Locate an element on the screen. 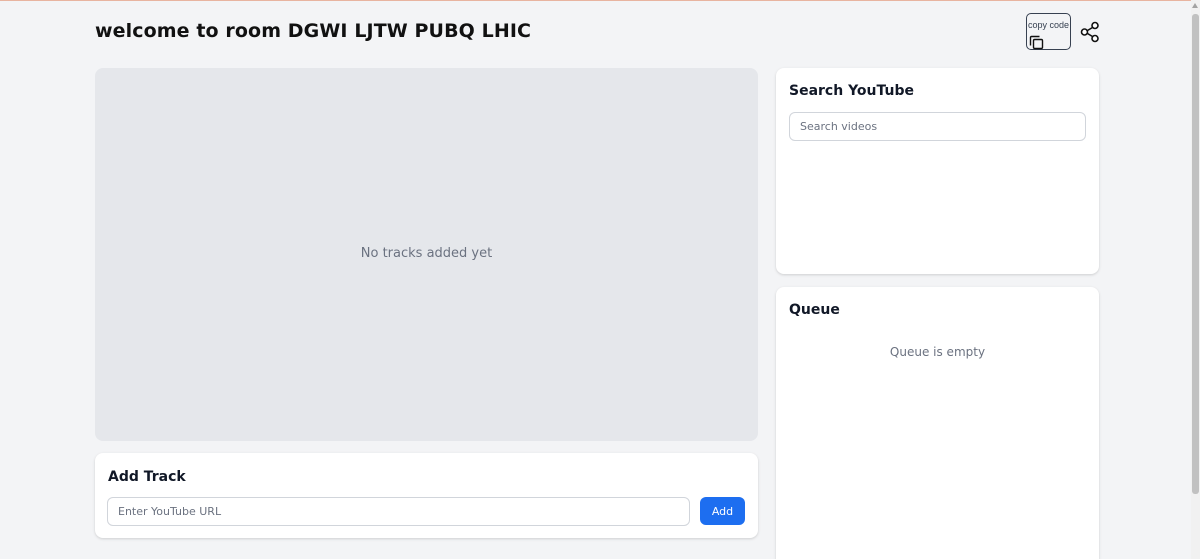  queue-panel: Queue Queue is empty is located at coordinates (937, 423).